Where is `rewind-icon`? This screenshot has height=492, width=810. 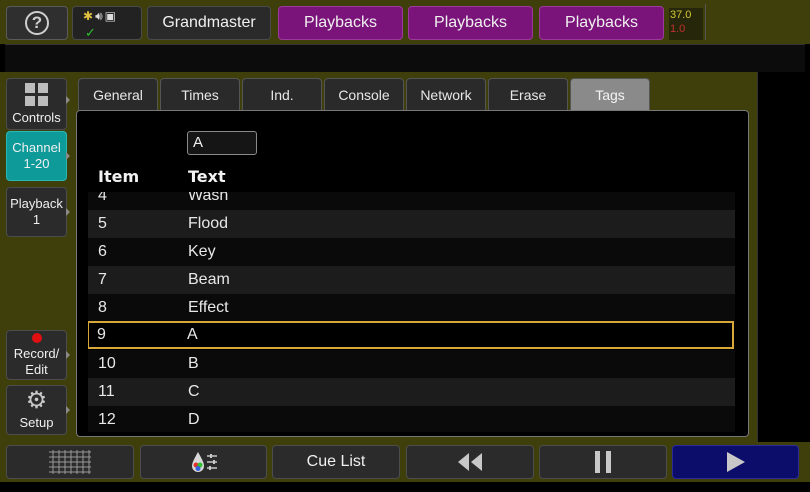
rewind-icon is located at coordinates (470, 462).